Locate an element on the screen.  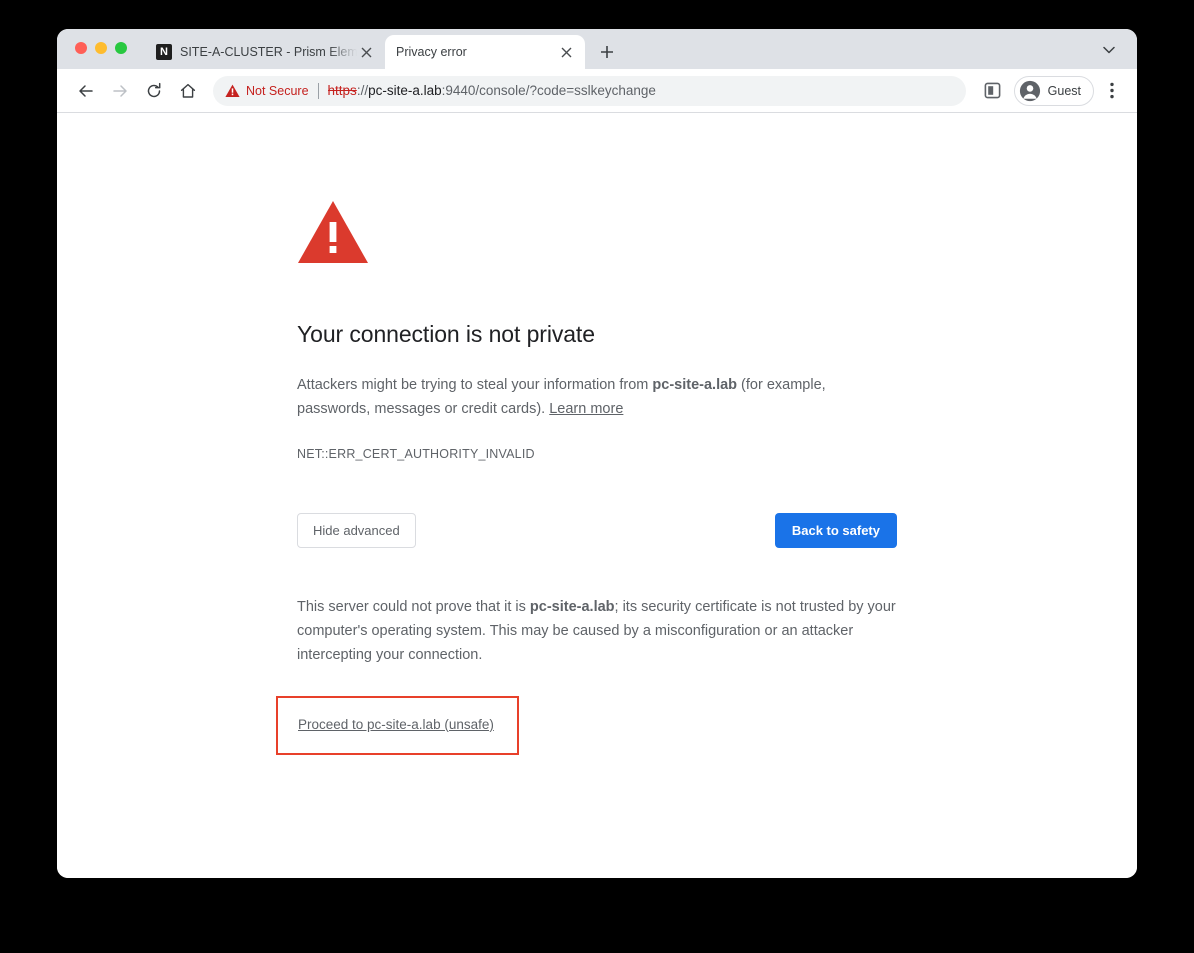
three-dot-menu-icon is located at coordinates (1112, 91).